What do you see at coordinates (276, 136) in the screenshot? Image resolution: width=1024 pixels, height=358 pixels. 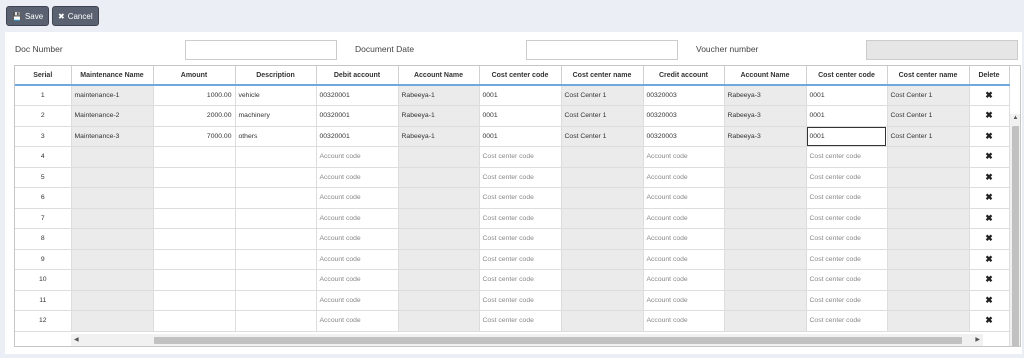 I see `table-cell: others` at bounding box center [276, 136].